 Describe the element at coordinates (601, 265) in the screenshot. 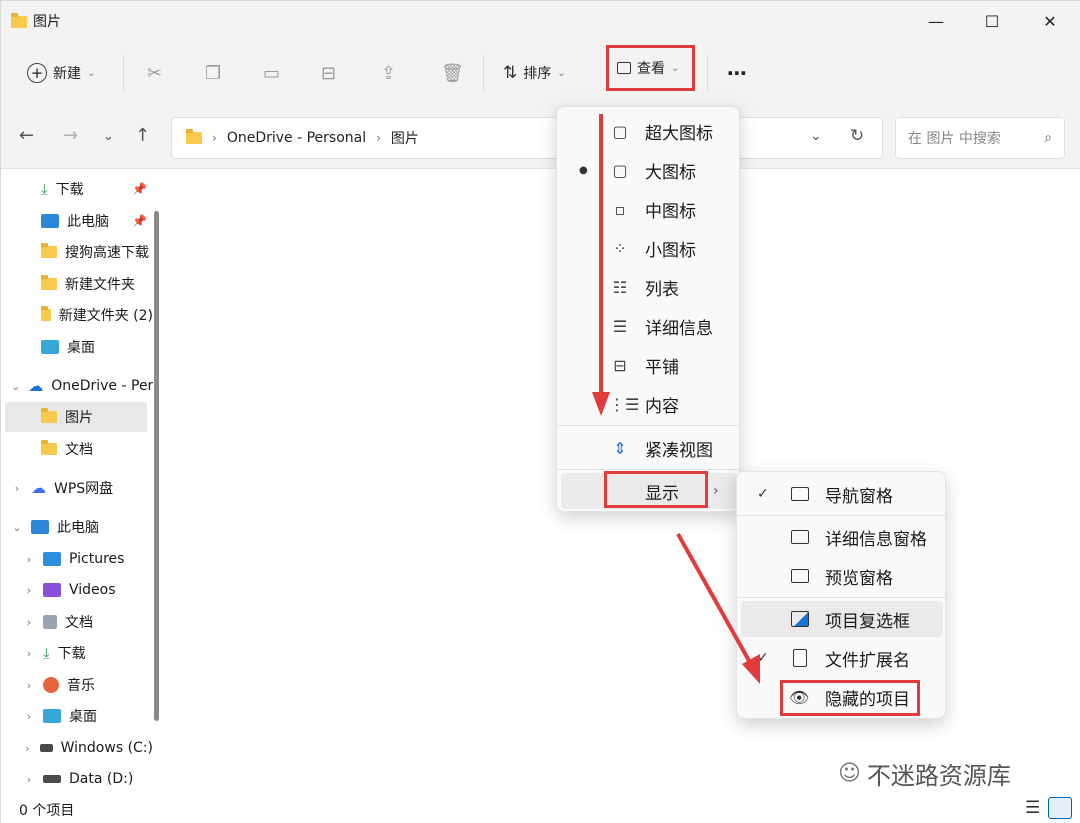

I see `vertical-arrow` at that location.